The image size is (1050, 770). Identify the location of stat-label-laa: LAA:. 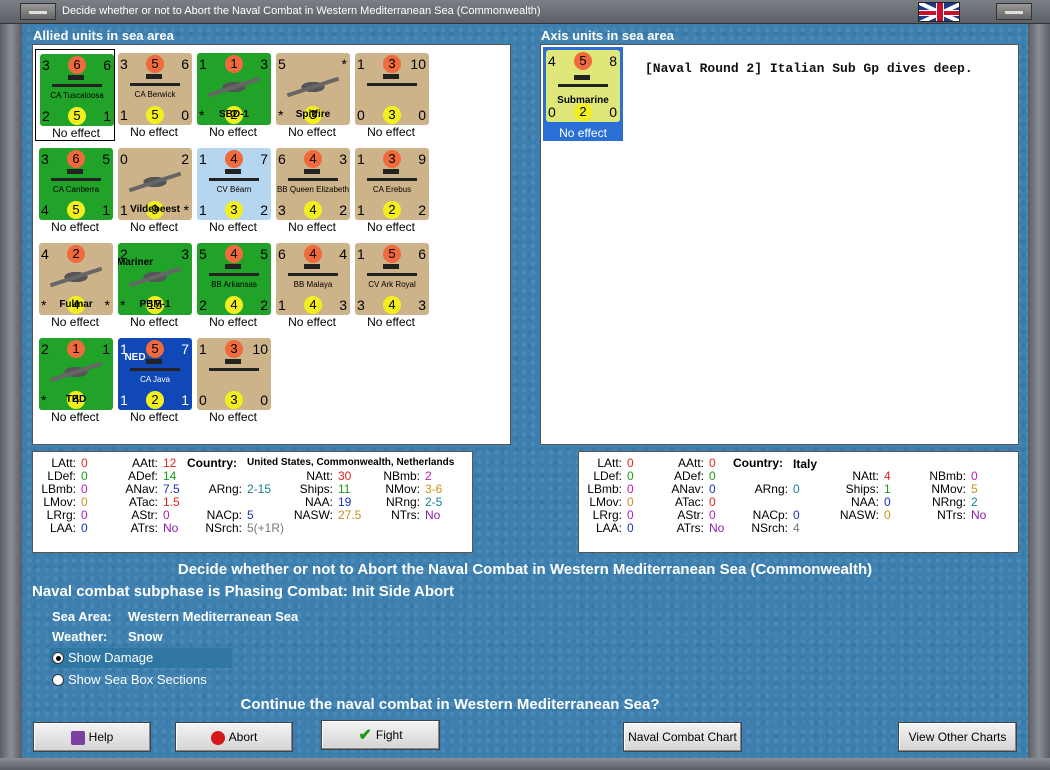
(62, 528).